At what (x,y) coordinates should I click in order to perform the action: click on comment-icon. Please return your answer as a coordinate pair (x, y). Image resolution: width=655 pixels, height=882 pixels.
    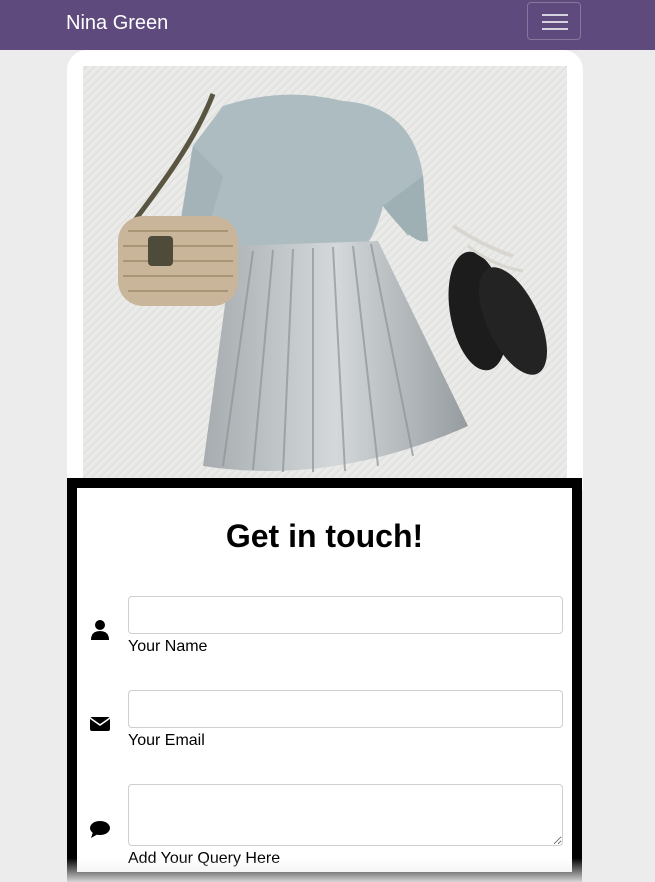
    Looking at the image, I should click on (100, 829).